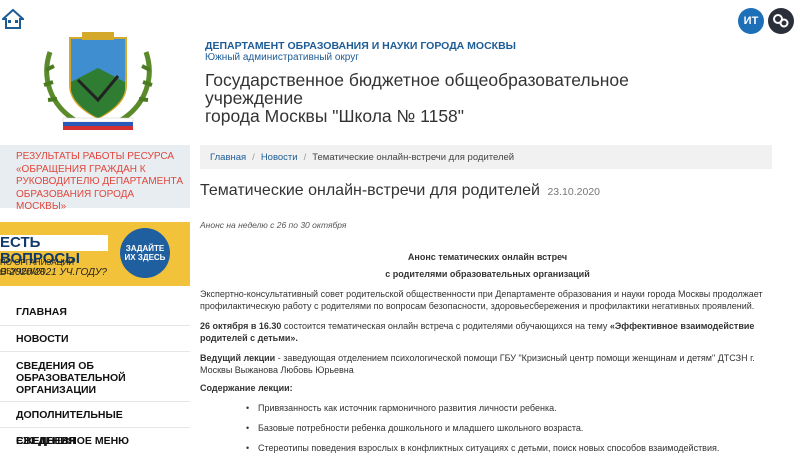 The width and height of the screenshot is (800, 454). Describe the element at coordinates (238, 358) in the screenshot. I see `lecturer-label: Ведущий лекции` at that location.